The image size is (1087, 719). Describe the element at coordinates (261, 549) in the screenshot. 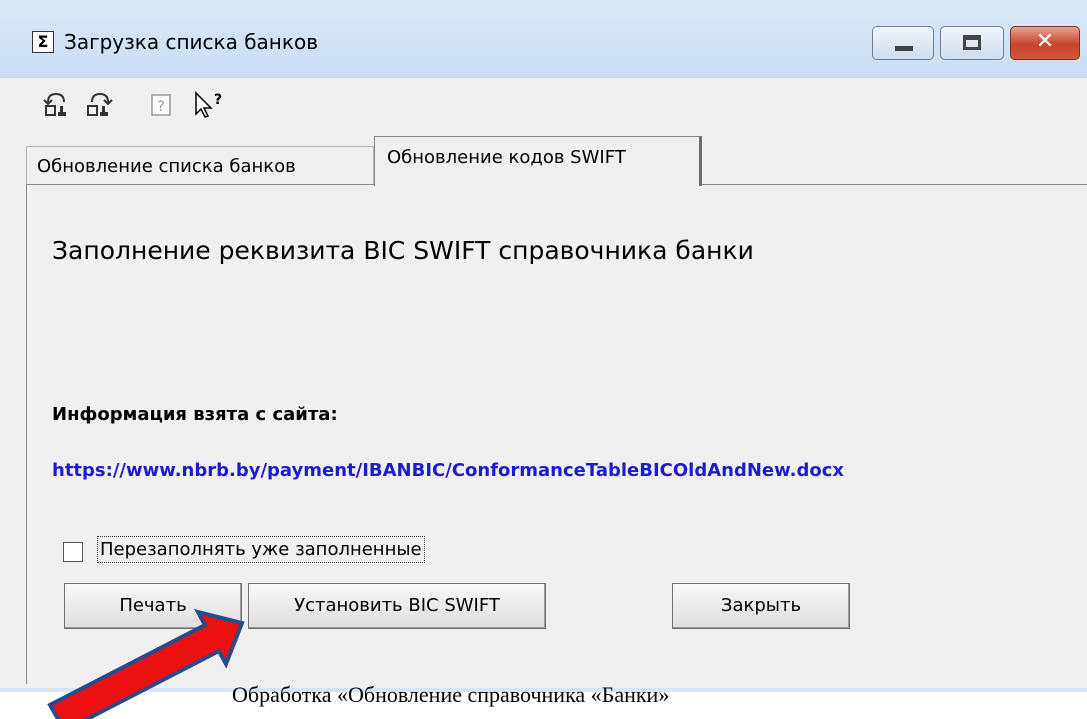

I see `refill-checkbox-label: Перезаполнять уже заполненные` at that location.